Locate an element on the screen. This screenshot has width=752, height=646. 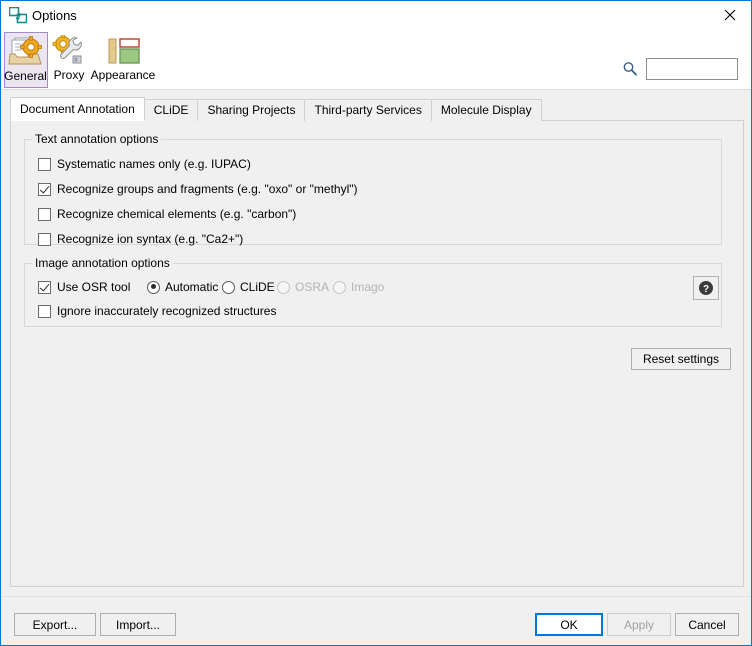
close-icon is located at coordinates (729, 15).